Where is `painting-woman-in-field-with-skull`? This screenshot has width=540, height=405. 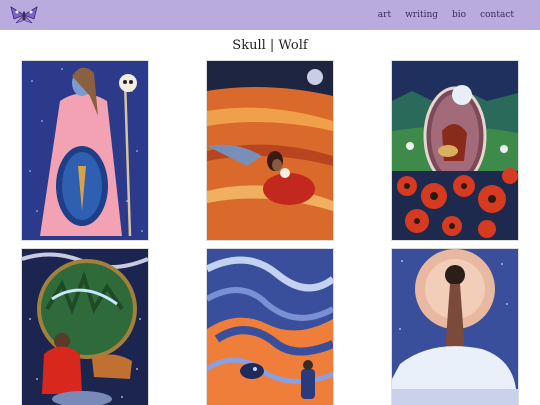 painting-woman-in-field-with-skull is located at coordinates (270, 150).